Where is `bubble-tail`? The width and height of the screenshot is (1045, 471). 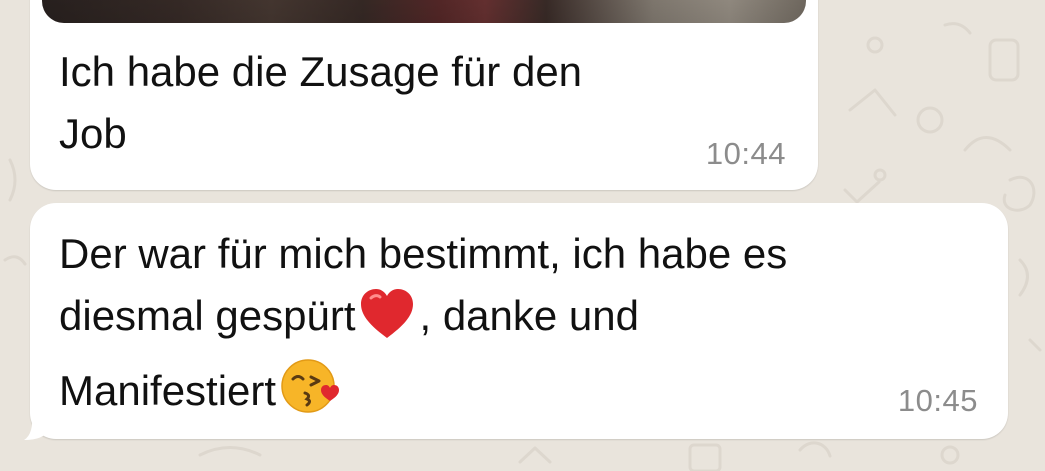
bubble-tail is located at coordinates (36, 425).